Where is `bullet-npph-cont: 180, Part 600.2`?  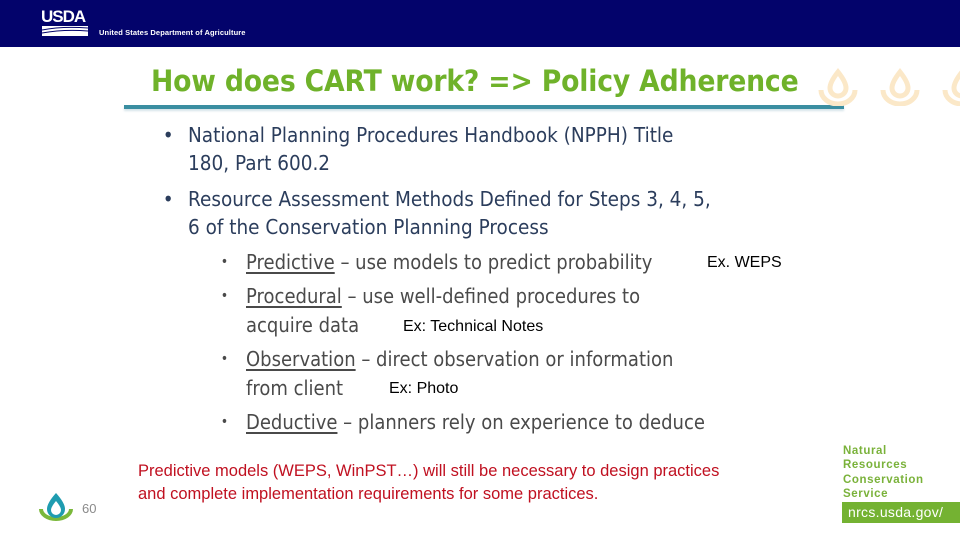
bullet-npph-cont: 180, Part 600.2 is located at coordinates (259, 163).